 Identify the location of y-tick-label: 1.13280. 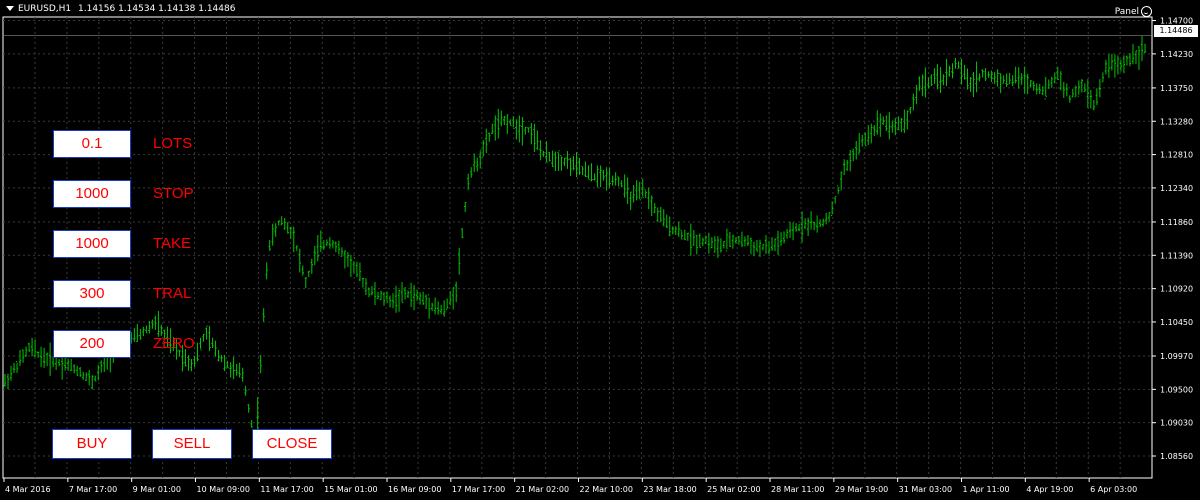
(1176, 121).